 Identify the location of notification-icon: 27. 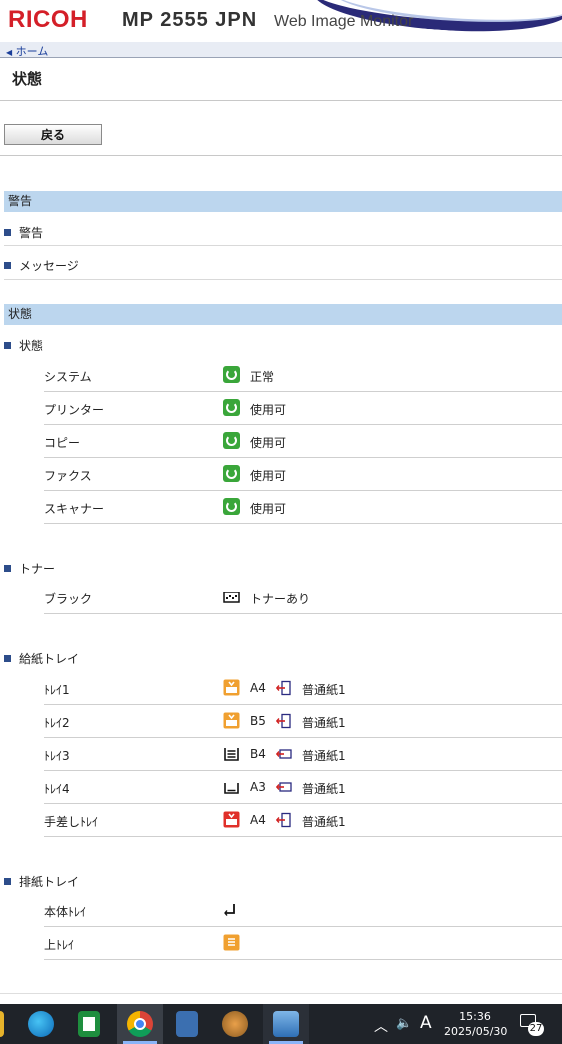
(532, 1025).